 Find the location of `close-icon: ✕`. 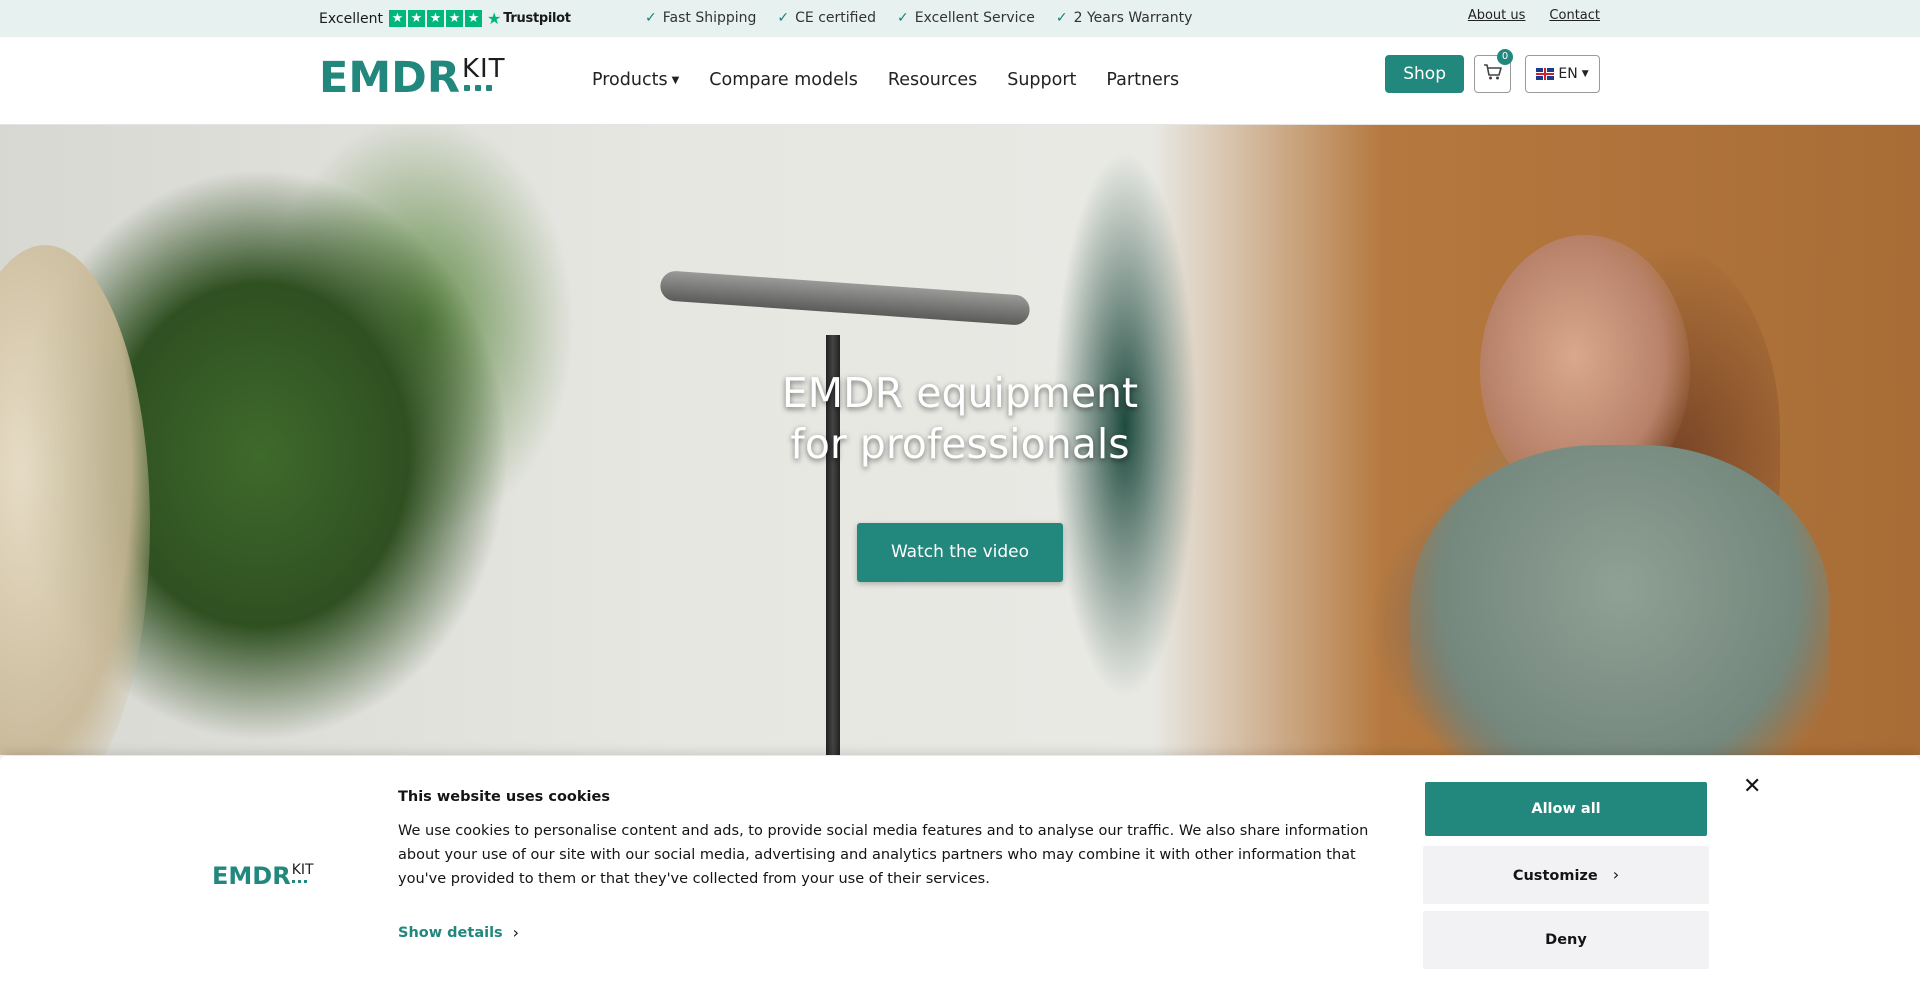

close-icon: ✕ is located at coordinates (1752, 786).